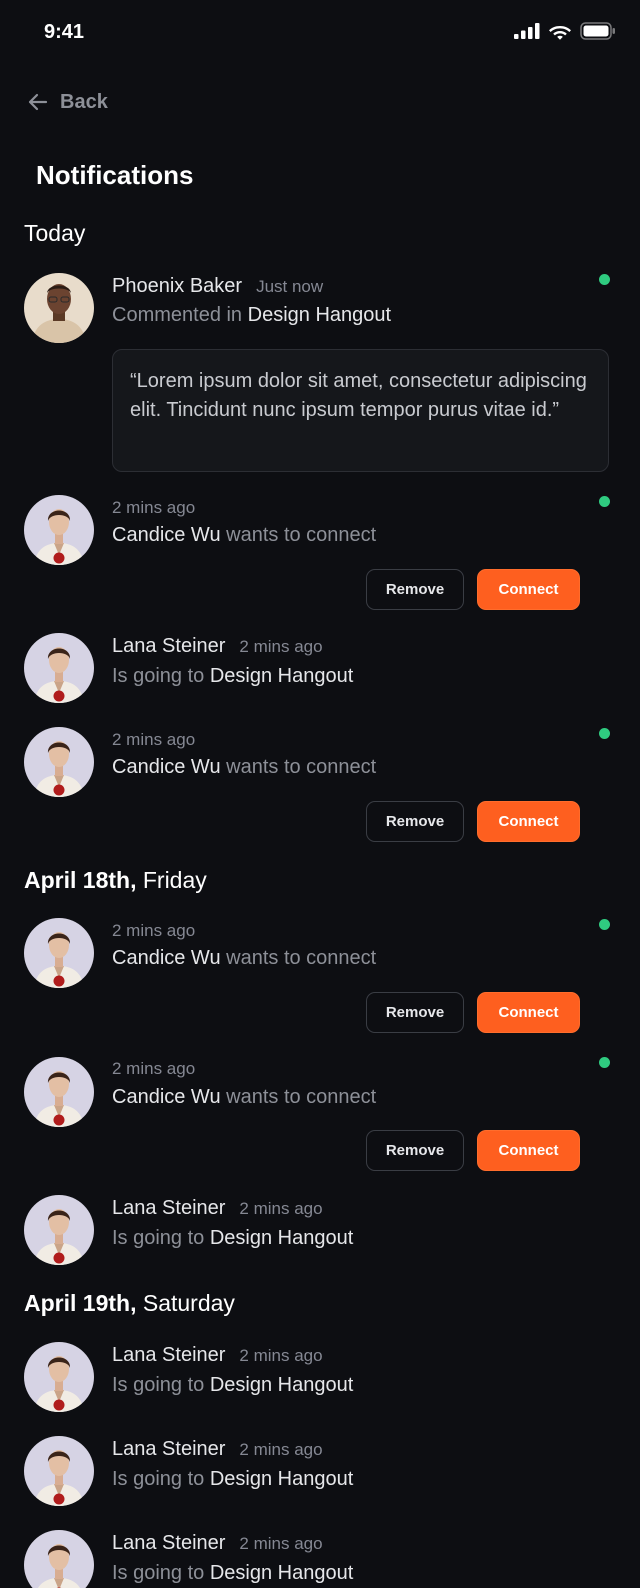 The width and height of the screenshot is (640, 1588). Describe the element at coordinates (560, 32) in the screenshot. I see `wifi-icon` at that location.